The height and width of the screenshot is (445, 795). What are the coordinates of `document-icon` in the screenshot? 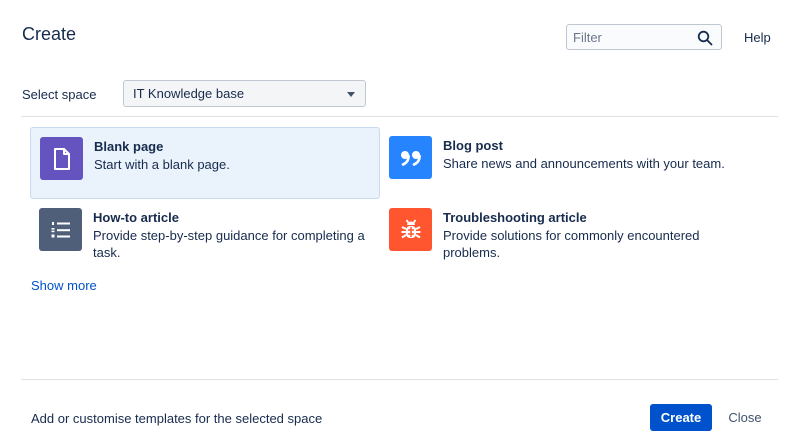 It's located at (61, 158).